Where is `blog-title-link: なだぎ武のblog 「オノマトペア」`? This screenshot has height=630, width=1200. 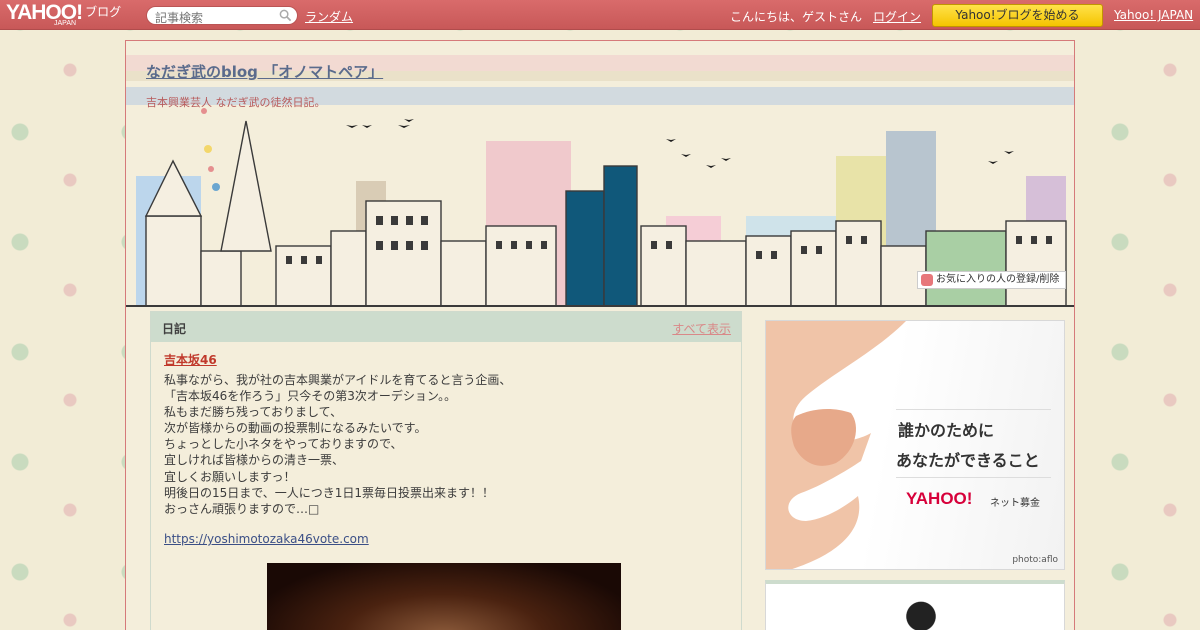 blog-title-link: なだぎ武のblog 「オノマトペア」 is located at coordinates (264, 71).